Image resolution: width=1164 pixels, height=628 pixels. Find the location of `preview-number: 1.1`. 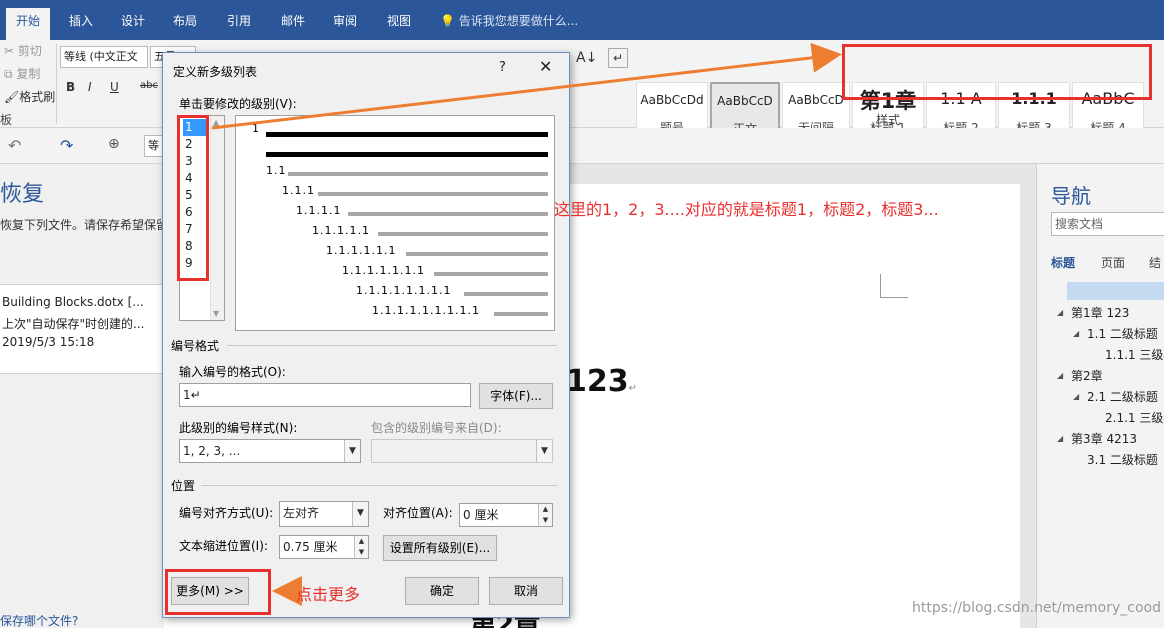

preview-number: 1.1 is located at coordinates (276, 170).